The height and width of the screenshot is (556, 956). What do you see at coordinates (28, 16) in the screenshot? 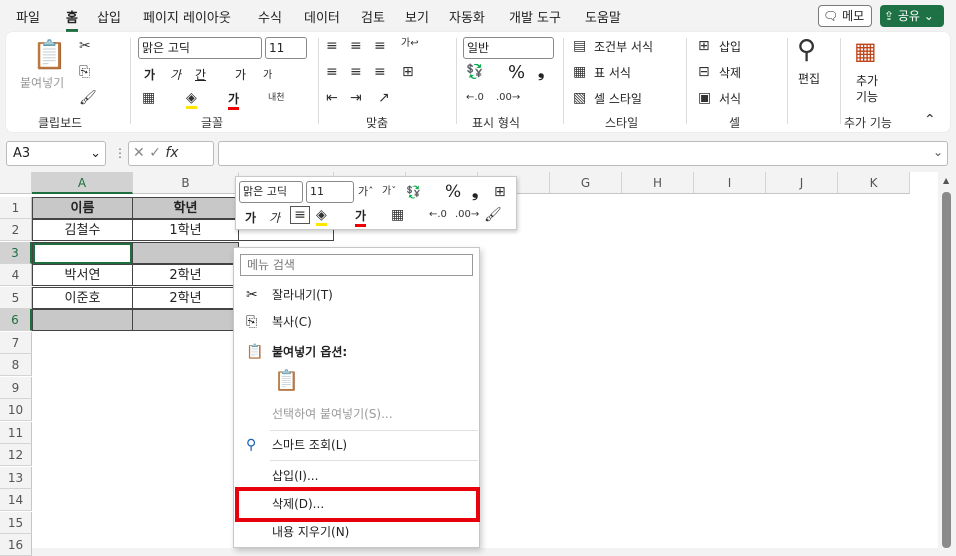
I see `tab-file: 파일` at bounding box center [28, 16].